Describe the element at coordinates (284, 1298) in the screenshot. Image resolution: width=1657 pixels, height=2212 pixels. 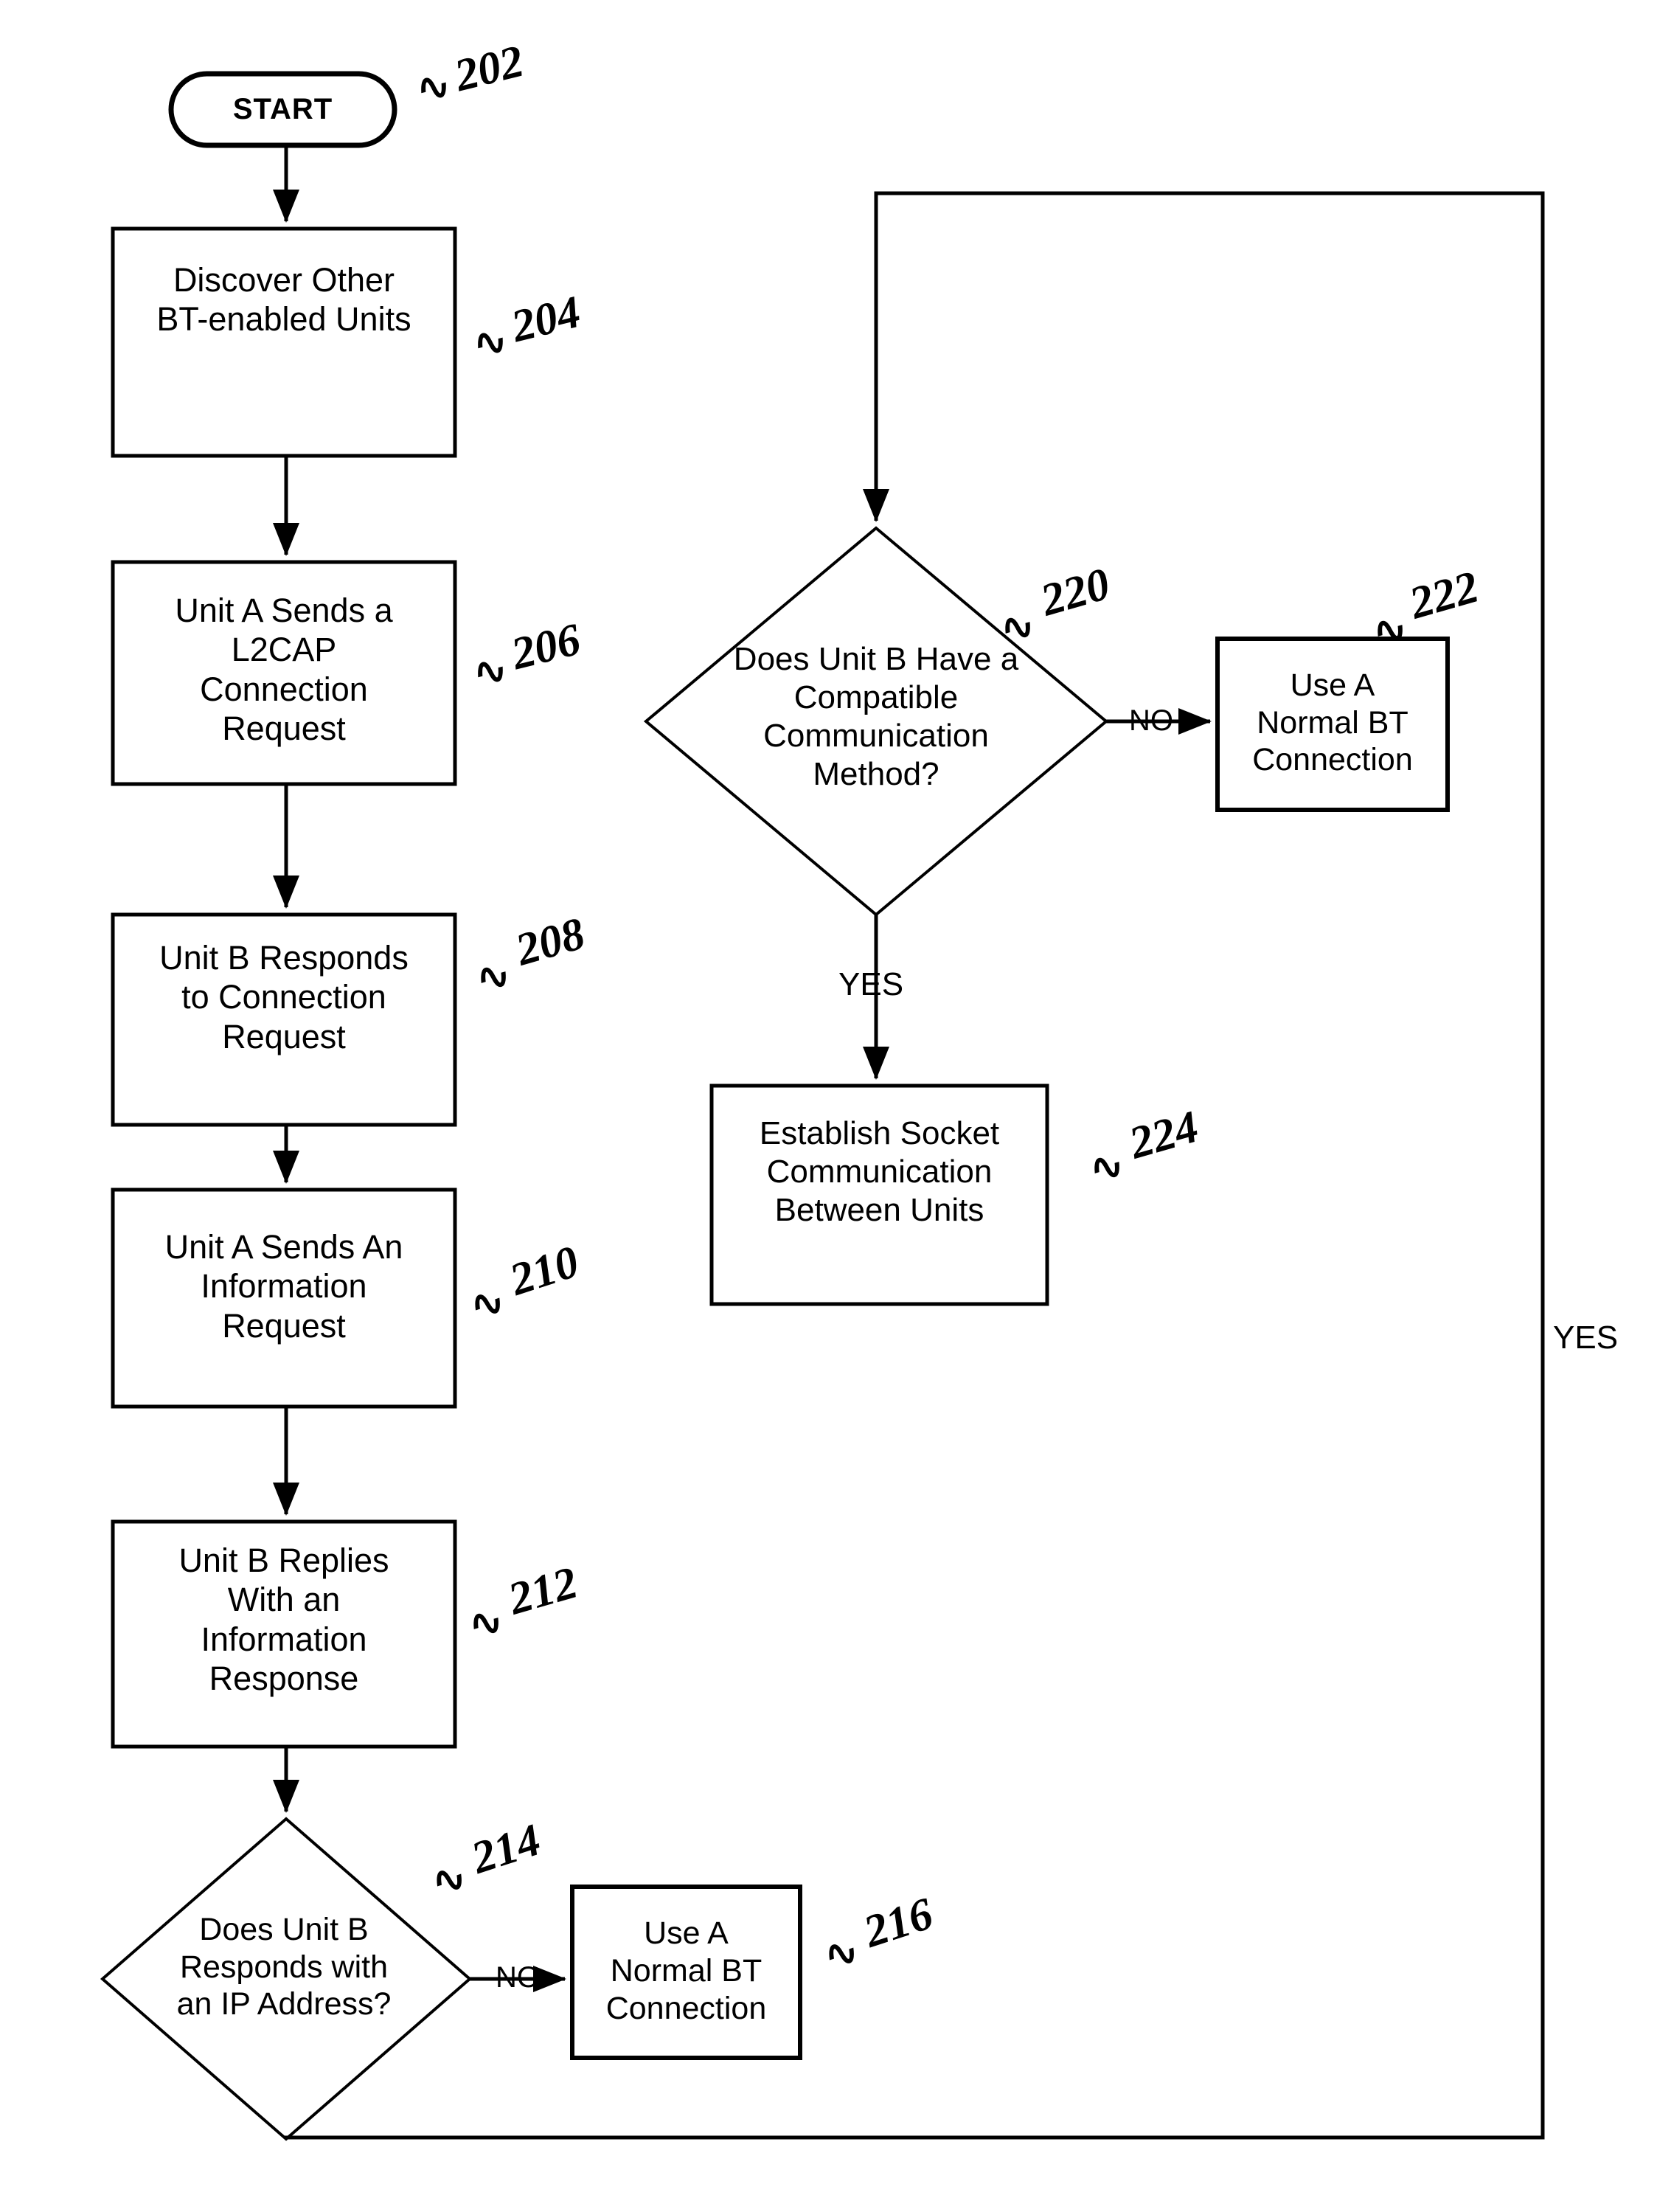
I see `shape-info-request-box` at that location.